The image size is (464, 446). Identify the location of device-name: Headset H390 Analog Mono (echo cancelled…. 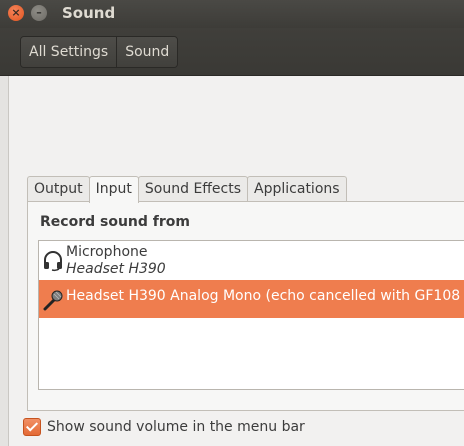
(265, 296).